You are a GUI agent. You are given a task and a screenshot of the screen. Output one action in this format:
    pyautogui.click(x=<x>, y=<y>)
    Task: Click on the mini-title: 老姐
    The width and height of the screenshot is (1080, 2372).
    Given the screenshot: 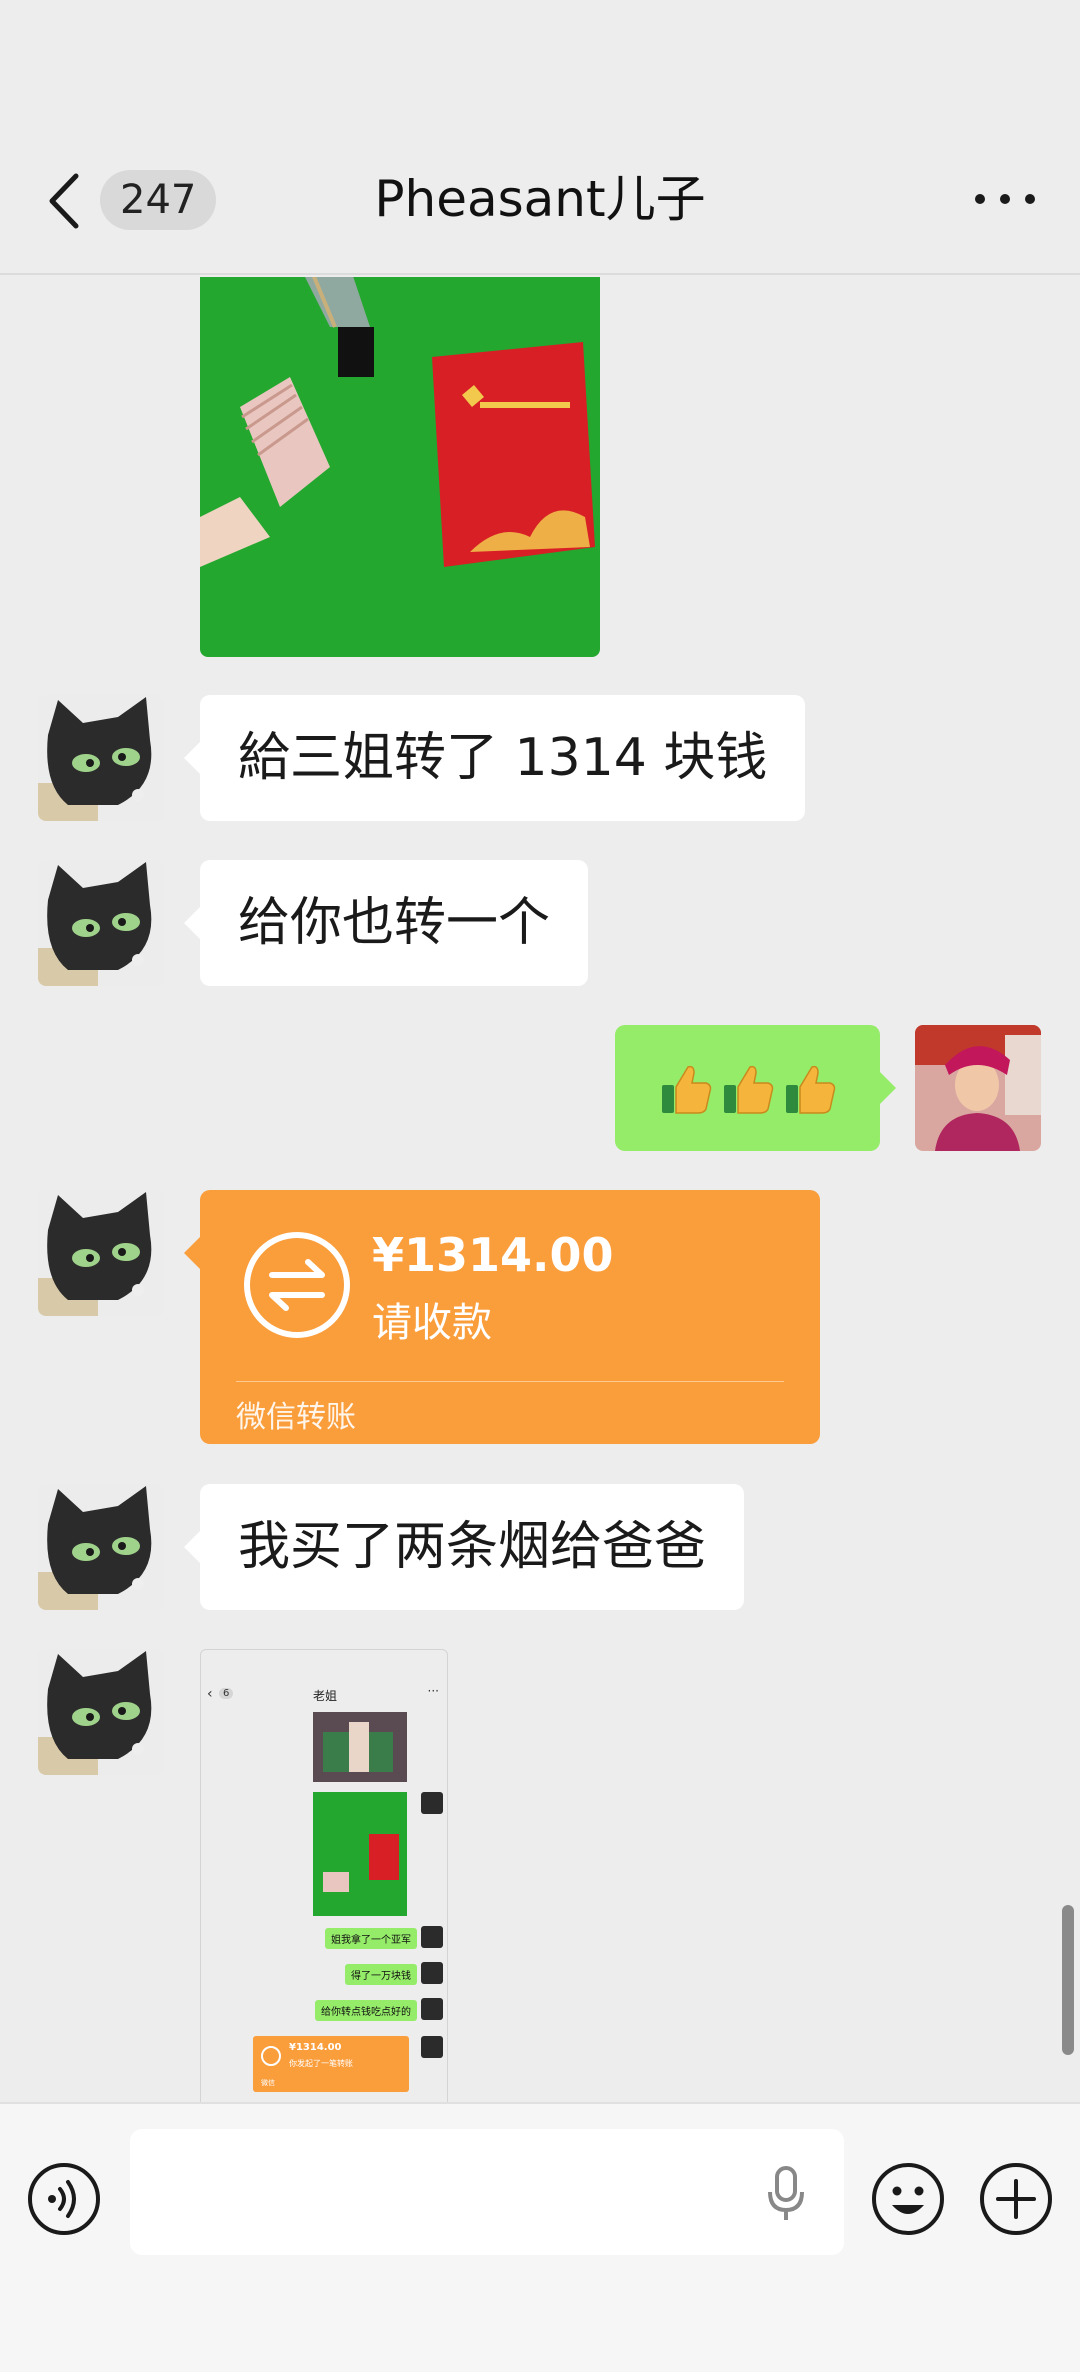 What is the action you would take?
    pyautogui.click(x=324, y=1696)
    